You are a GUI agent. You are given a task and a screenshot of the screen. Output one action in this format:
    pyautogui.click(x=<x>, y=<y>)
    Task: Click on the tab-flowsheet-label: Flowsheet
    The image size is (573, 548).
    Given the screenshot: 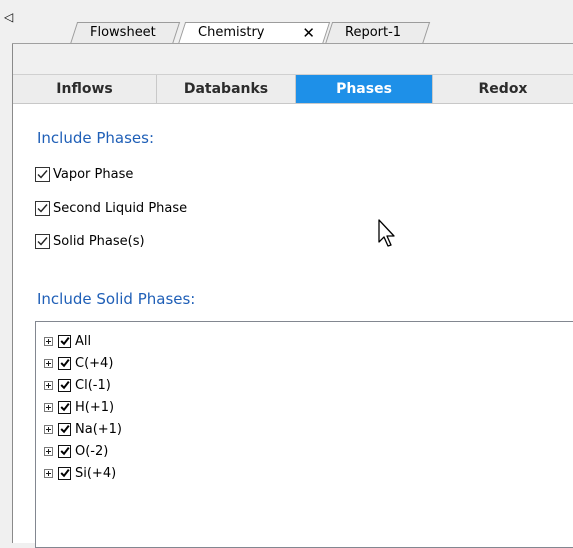 What is the action you would take?
    pyautogui.click(x=123, y=32)
    